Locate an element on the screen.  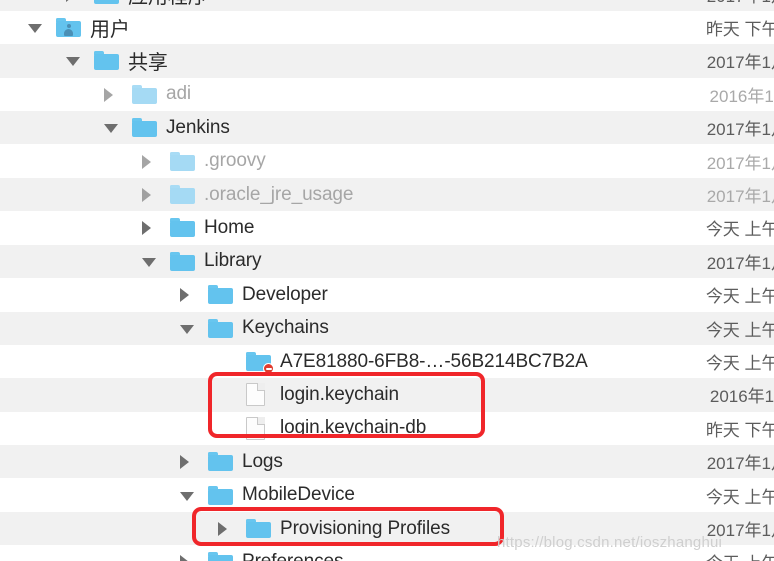
file-name-label: .oracle_jre_usage is located at coordinates (278, 195).